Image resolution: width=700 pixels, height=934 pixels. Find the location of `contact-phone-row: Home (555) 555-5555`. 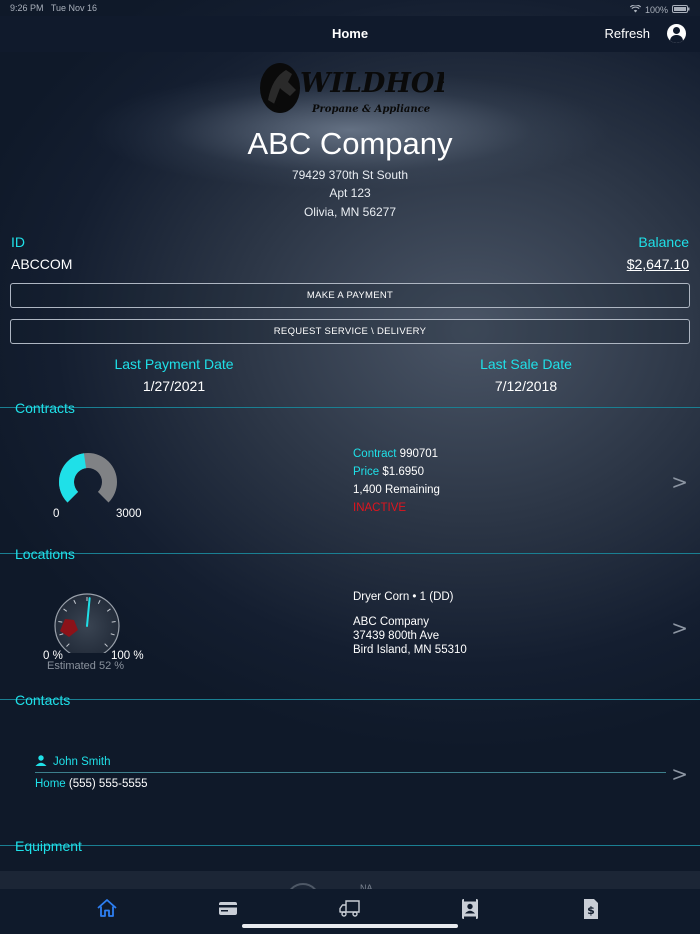

contact-phone-row: Home (555) 555-5555 is located at coordinates (91, 784).